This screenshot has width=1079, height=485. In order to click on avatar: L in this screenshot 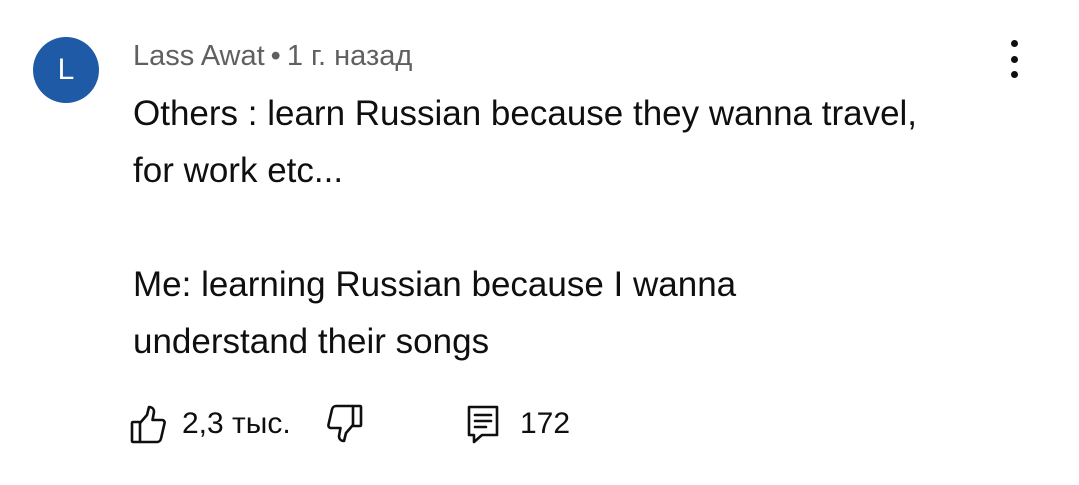, I will do `click(66, 70)`.